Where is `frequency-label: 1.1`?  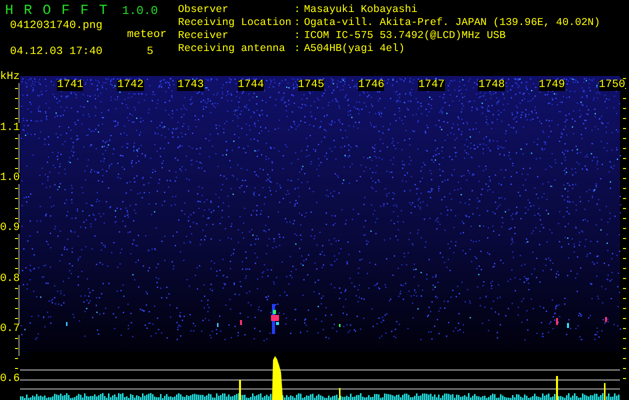
frequency-label: 1.1 is located at coordinates (10, 128).